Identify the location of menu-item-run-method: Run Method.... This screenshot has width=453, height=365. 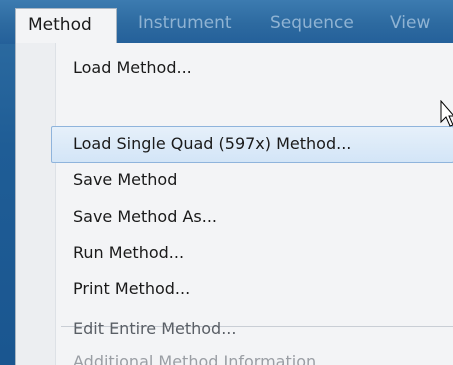
(128, 253).